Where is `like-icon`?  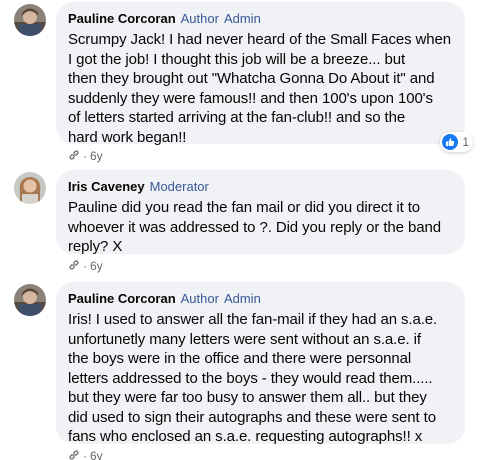 like-icon is located at coordinates (450, 142).